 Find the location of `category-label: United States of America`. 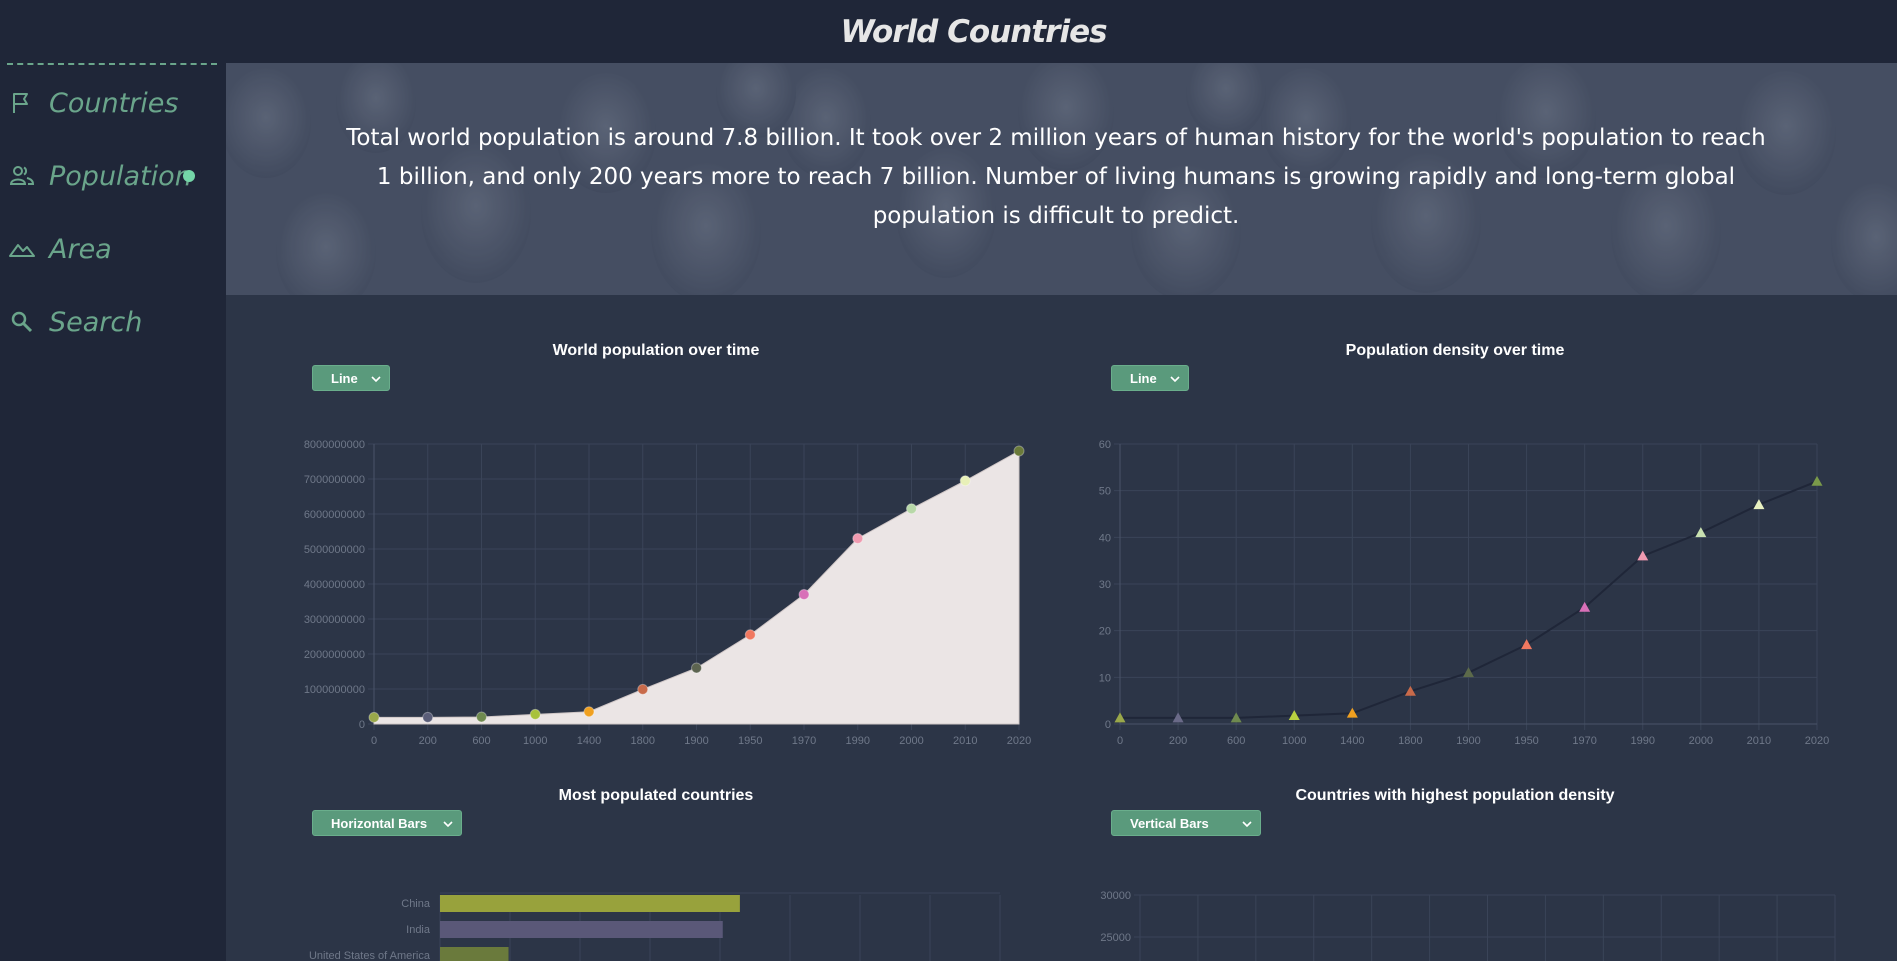

category-label: United States of America is located at coordinates (370, 955).